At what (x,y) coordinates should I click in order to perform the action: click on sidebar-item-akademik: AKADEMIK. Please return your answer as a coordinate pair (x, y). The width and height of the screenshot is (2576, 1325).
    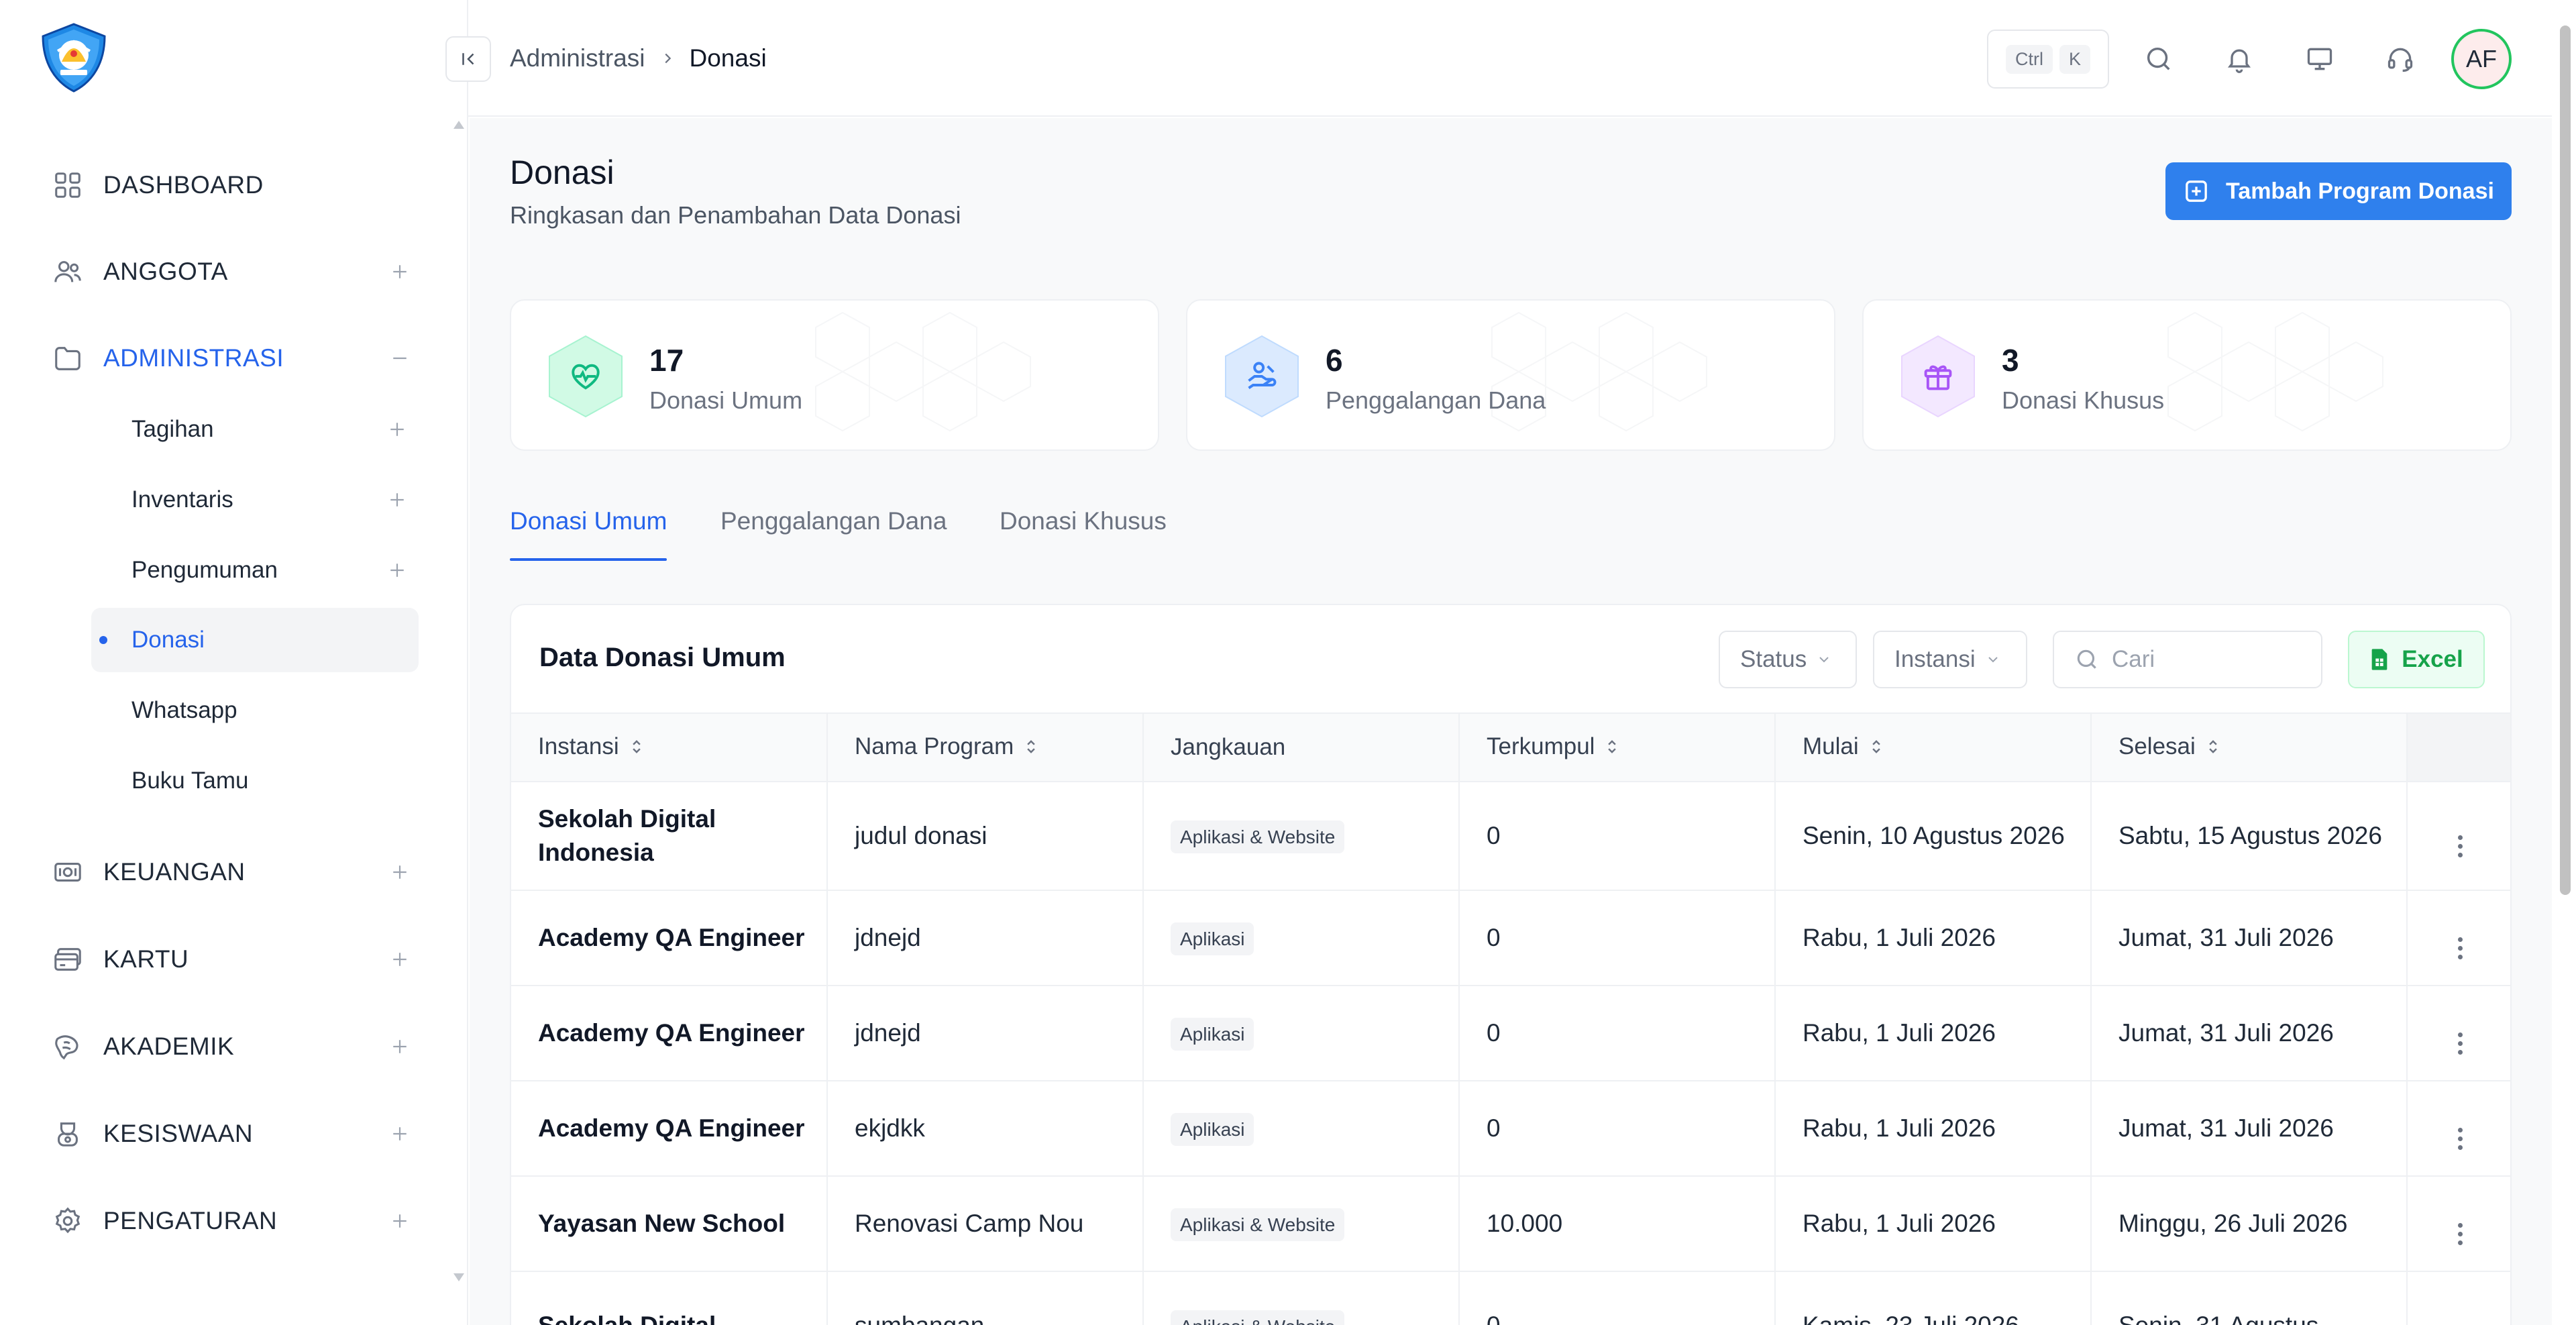
    Looking at the image, I should click on (232, 1046).